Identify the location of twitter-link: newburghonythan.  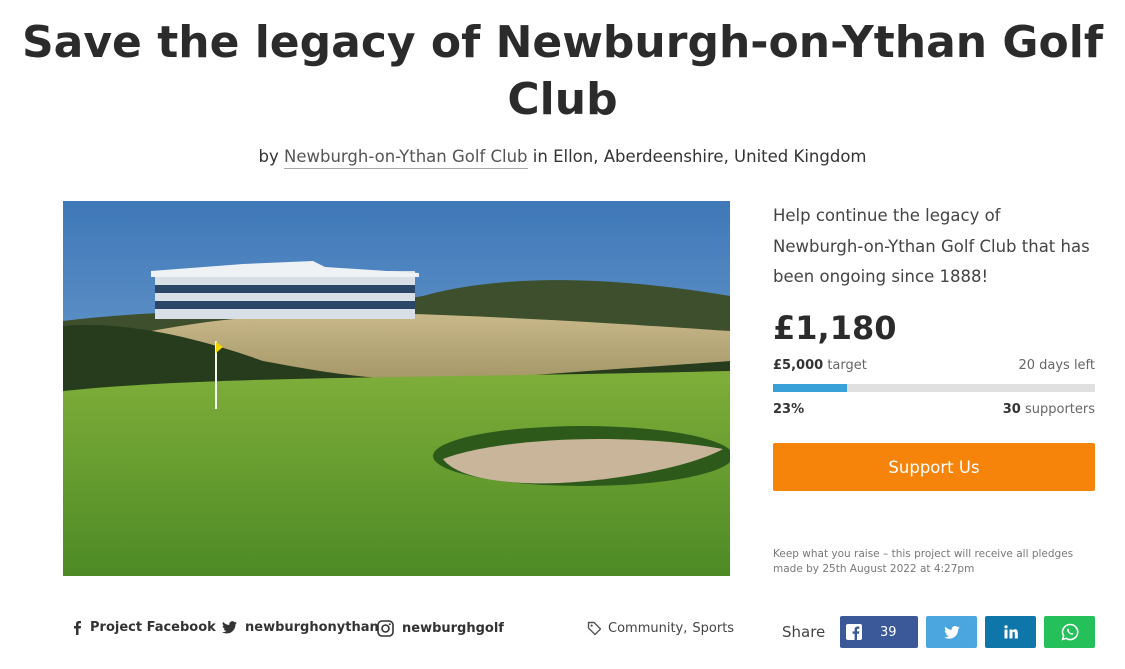
(300, 627).